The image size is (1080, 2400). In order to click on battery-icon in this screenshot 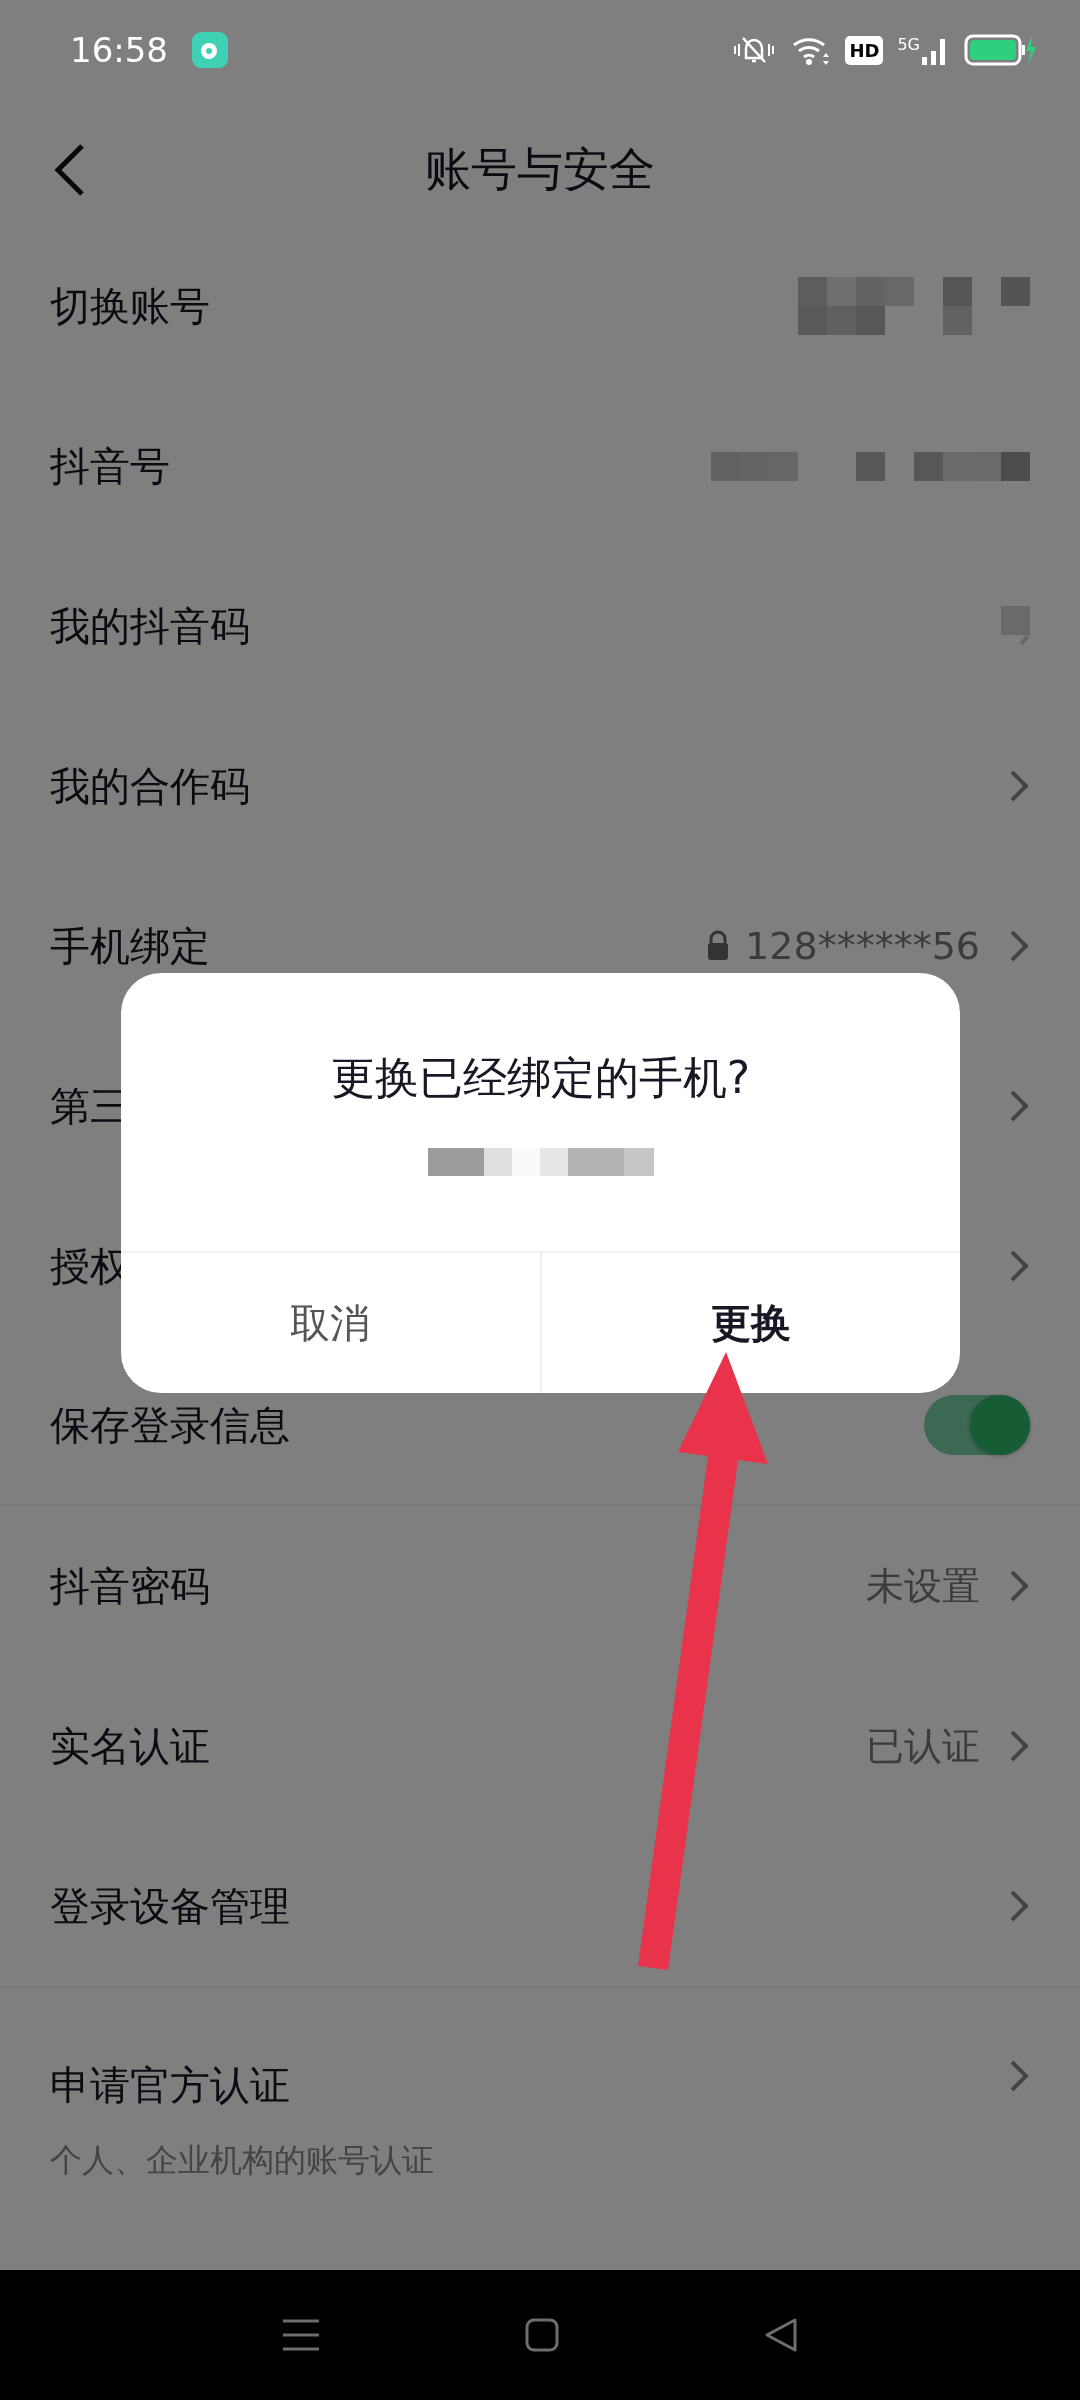, I will do `click(1000, 50)`.